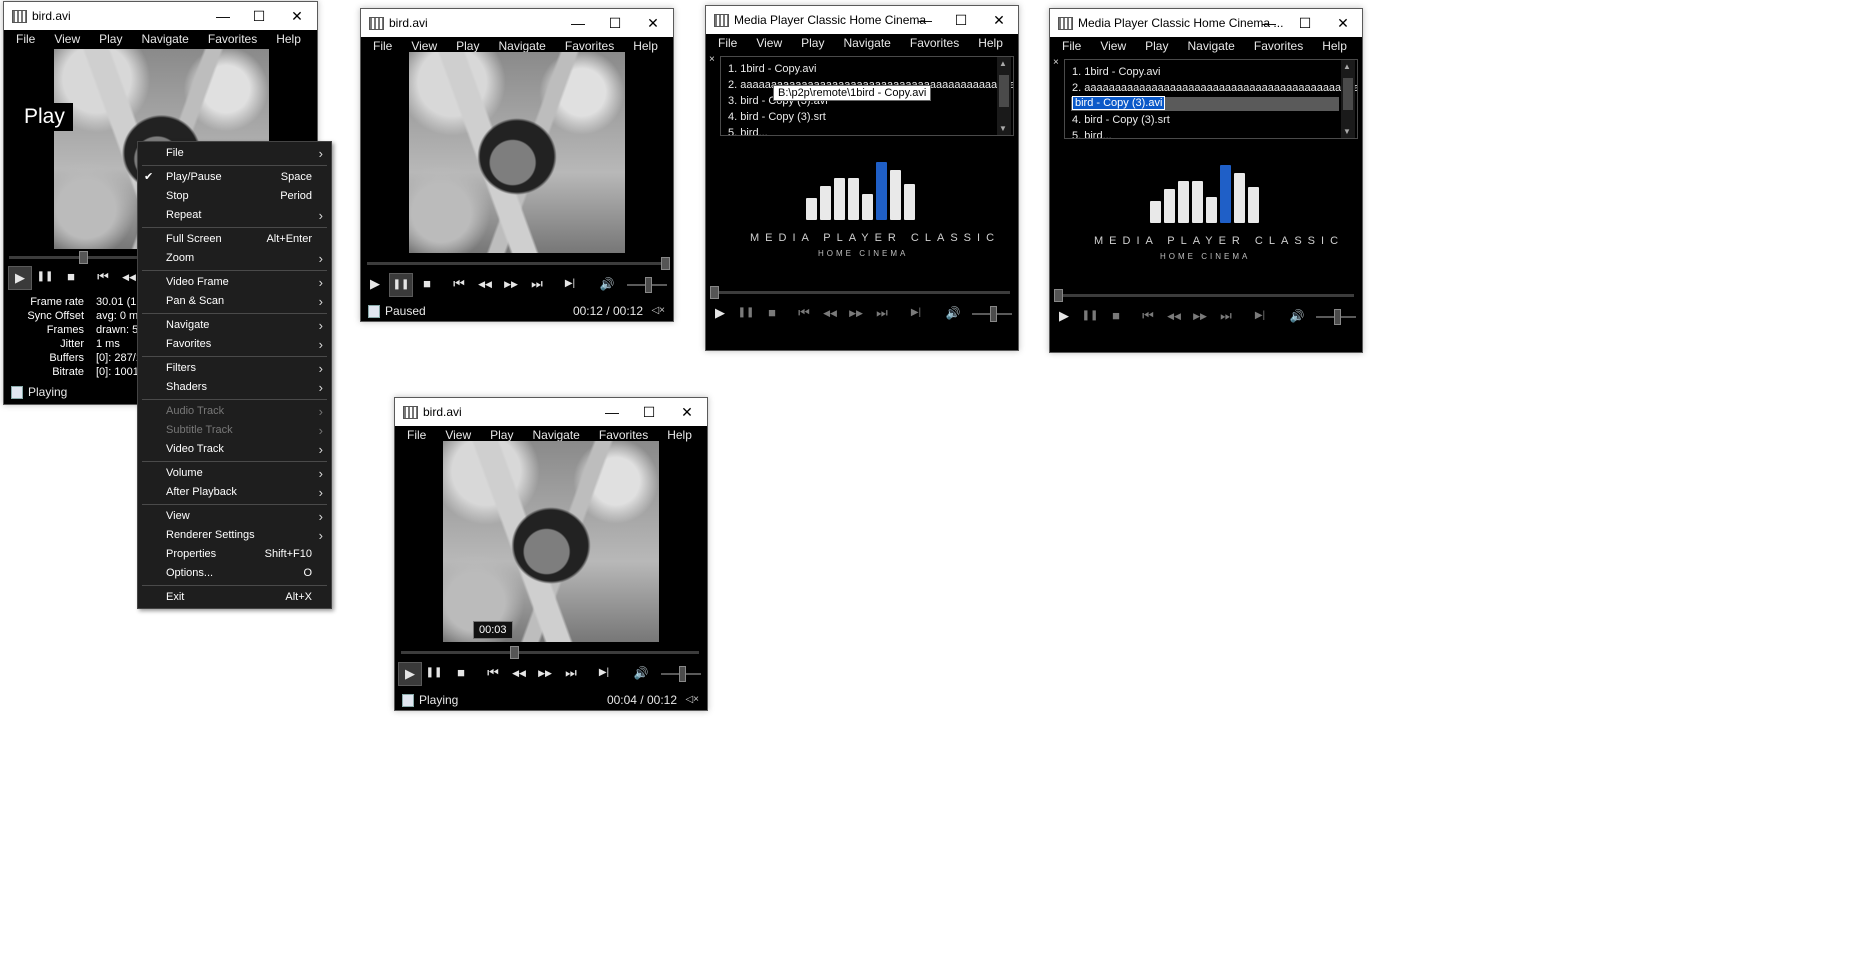 The width and height of the screenshot is (1865, 973). Describe the element at coordinates (234, 177) in the screenshot. I see `menu-item-play-pause: ✔ Play/Pause Space` at that location.